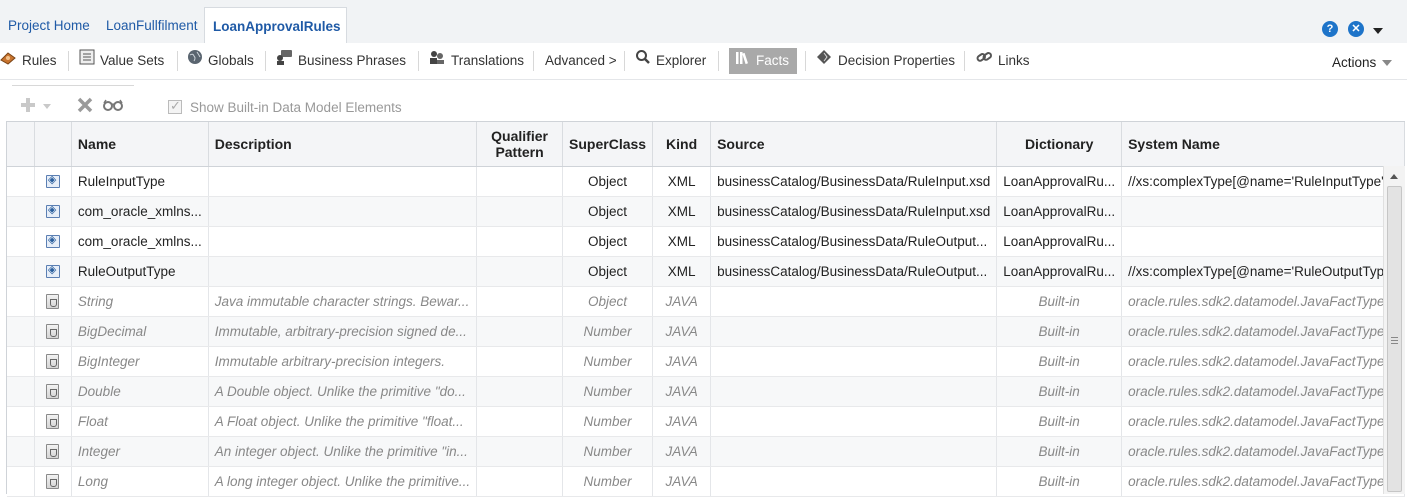  I want to click on cell-name: BigInteger, so click(140, 361).